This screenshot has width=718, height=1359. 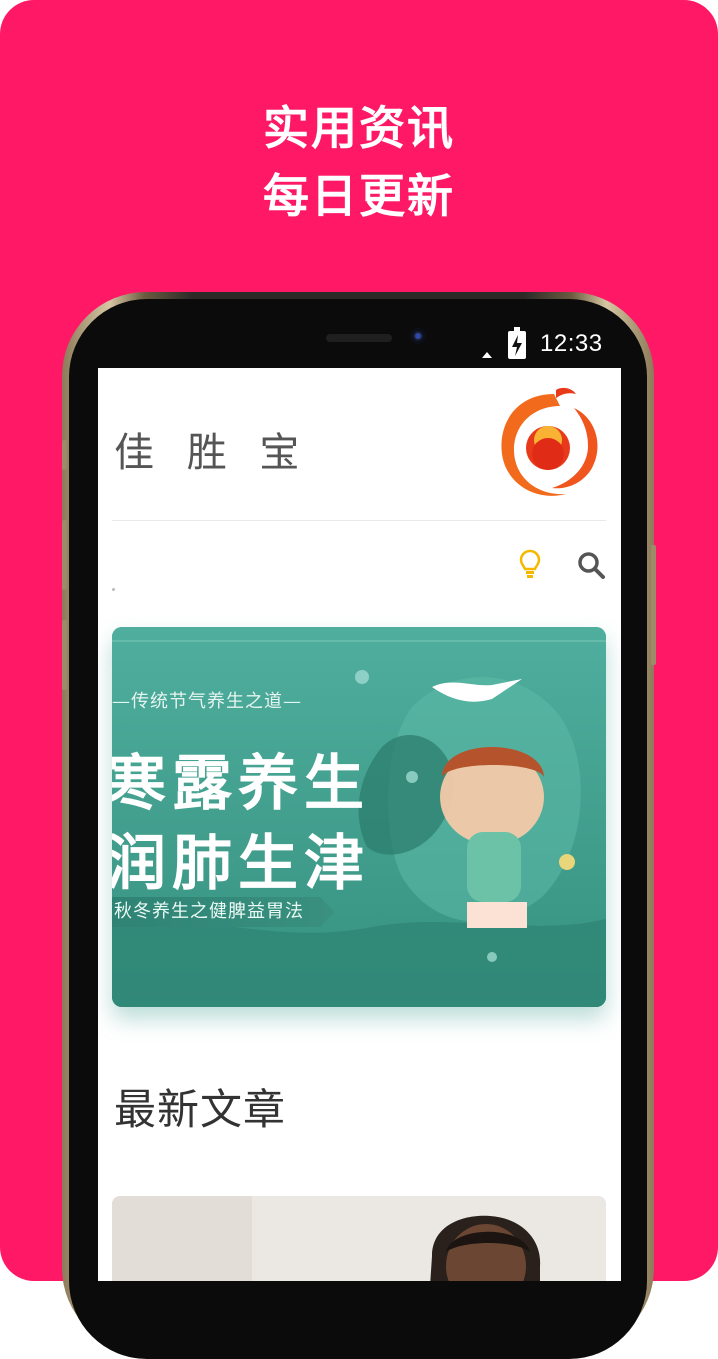 What do you see at coordinates (359, 338) in the screenshot?
I see `phone-speaker` at bounding box center [359, 338].